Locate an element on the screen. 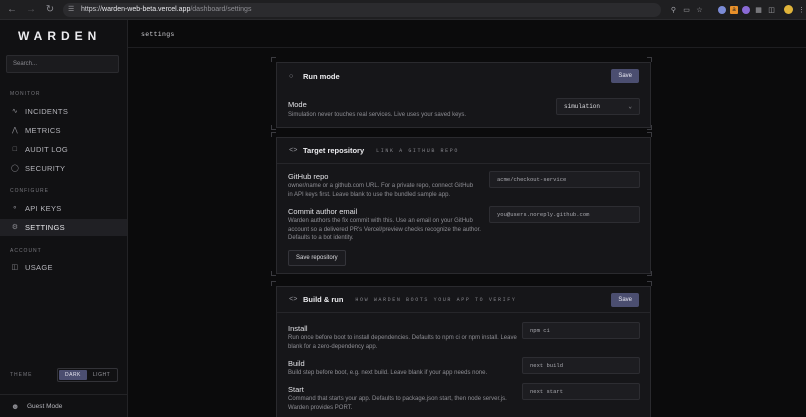 This screenshot has height=417, width=806. build-run-title: Build & run is located at coordinates (323, 299).